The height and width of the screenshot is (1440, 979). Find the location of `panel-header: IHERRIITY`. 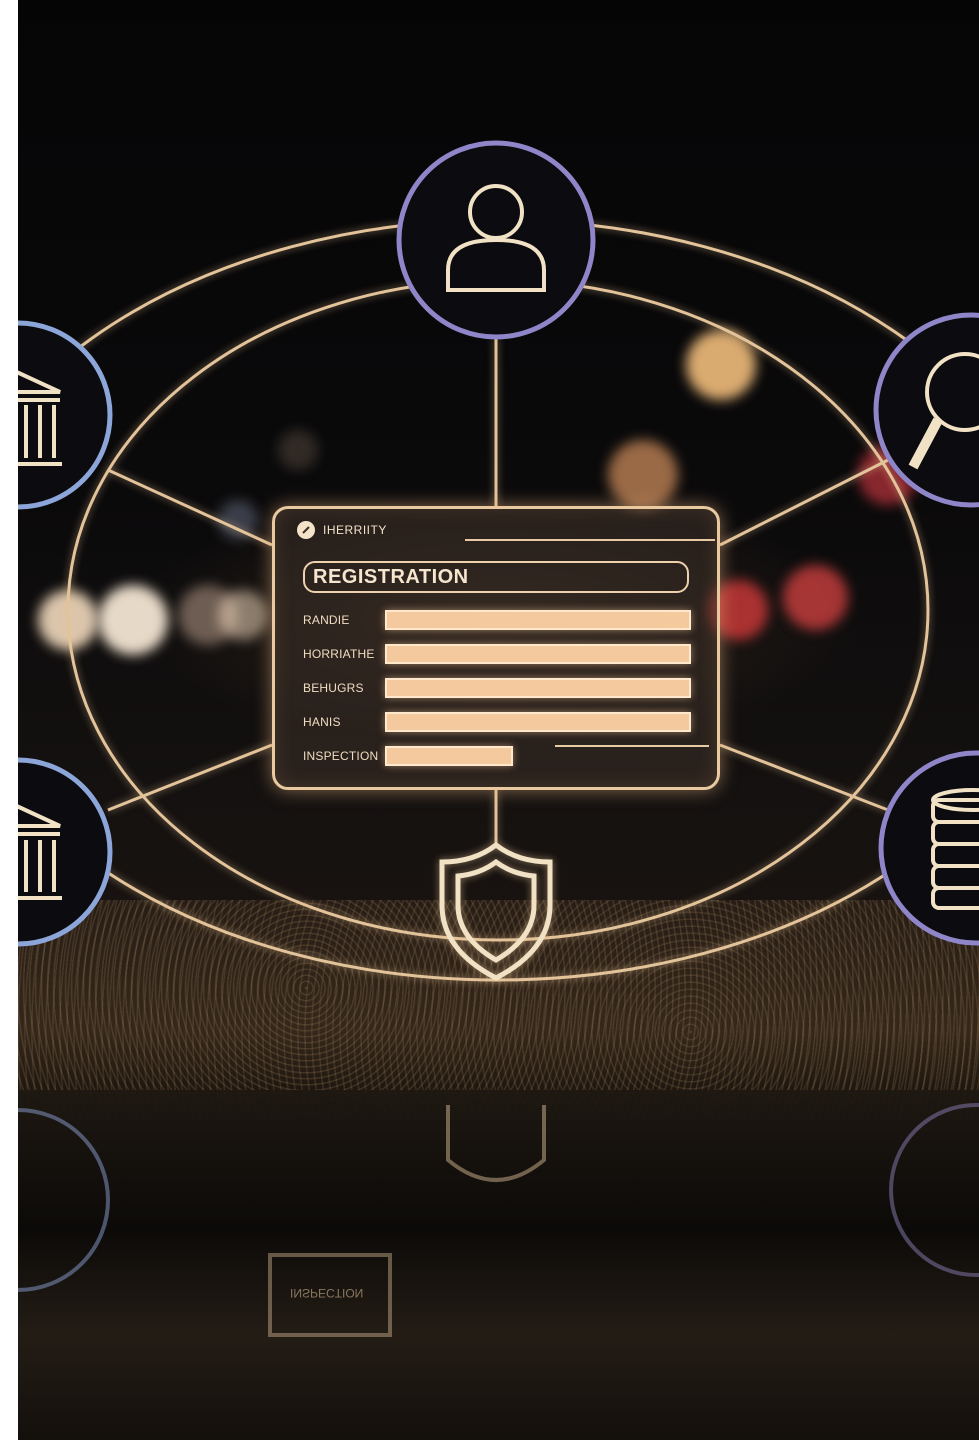

panel-header: IHERRIITY is located at coordinates (342, 530).